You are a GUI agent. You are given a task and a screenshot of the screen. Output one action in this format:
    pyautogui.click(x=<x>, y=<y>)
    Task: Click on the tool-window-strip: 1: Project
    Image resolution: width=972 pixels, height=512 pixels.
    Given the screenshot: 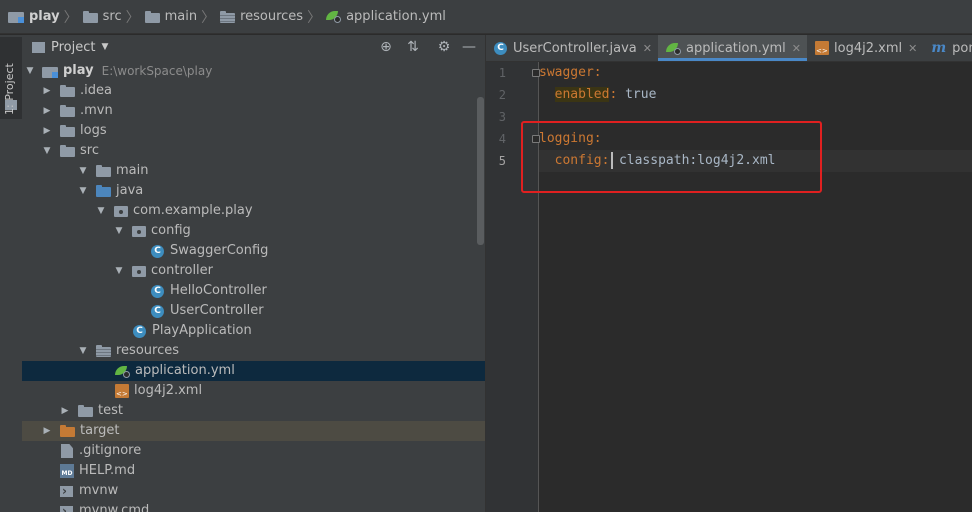 What is the action you would take?
    pyautogui.click(x=11, y=273)
    